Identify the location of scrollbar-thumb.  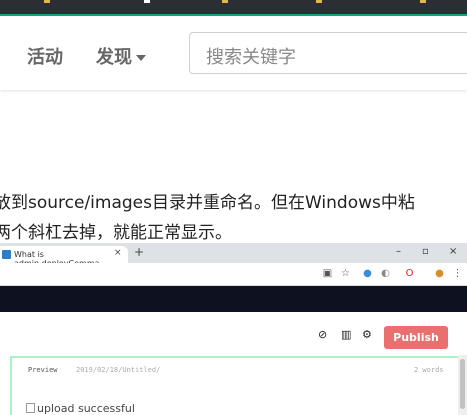
(462, 384).